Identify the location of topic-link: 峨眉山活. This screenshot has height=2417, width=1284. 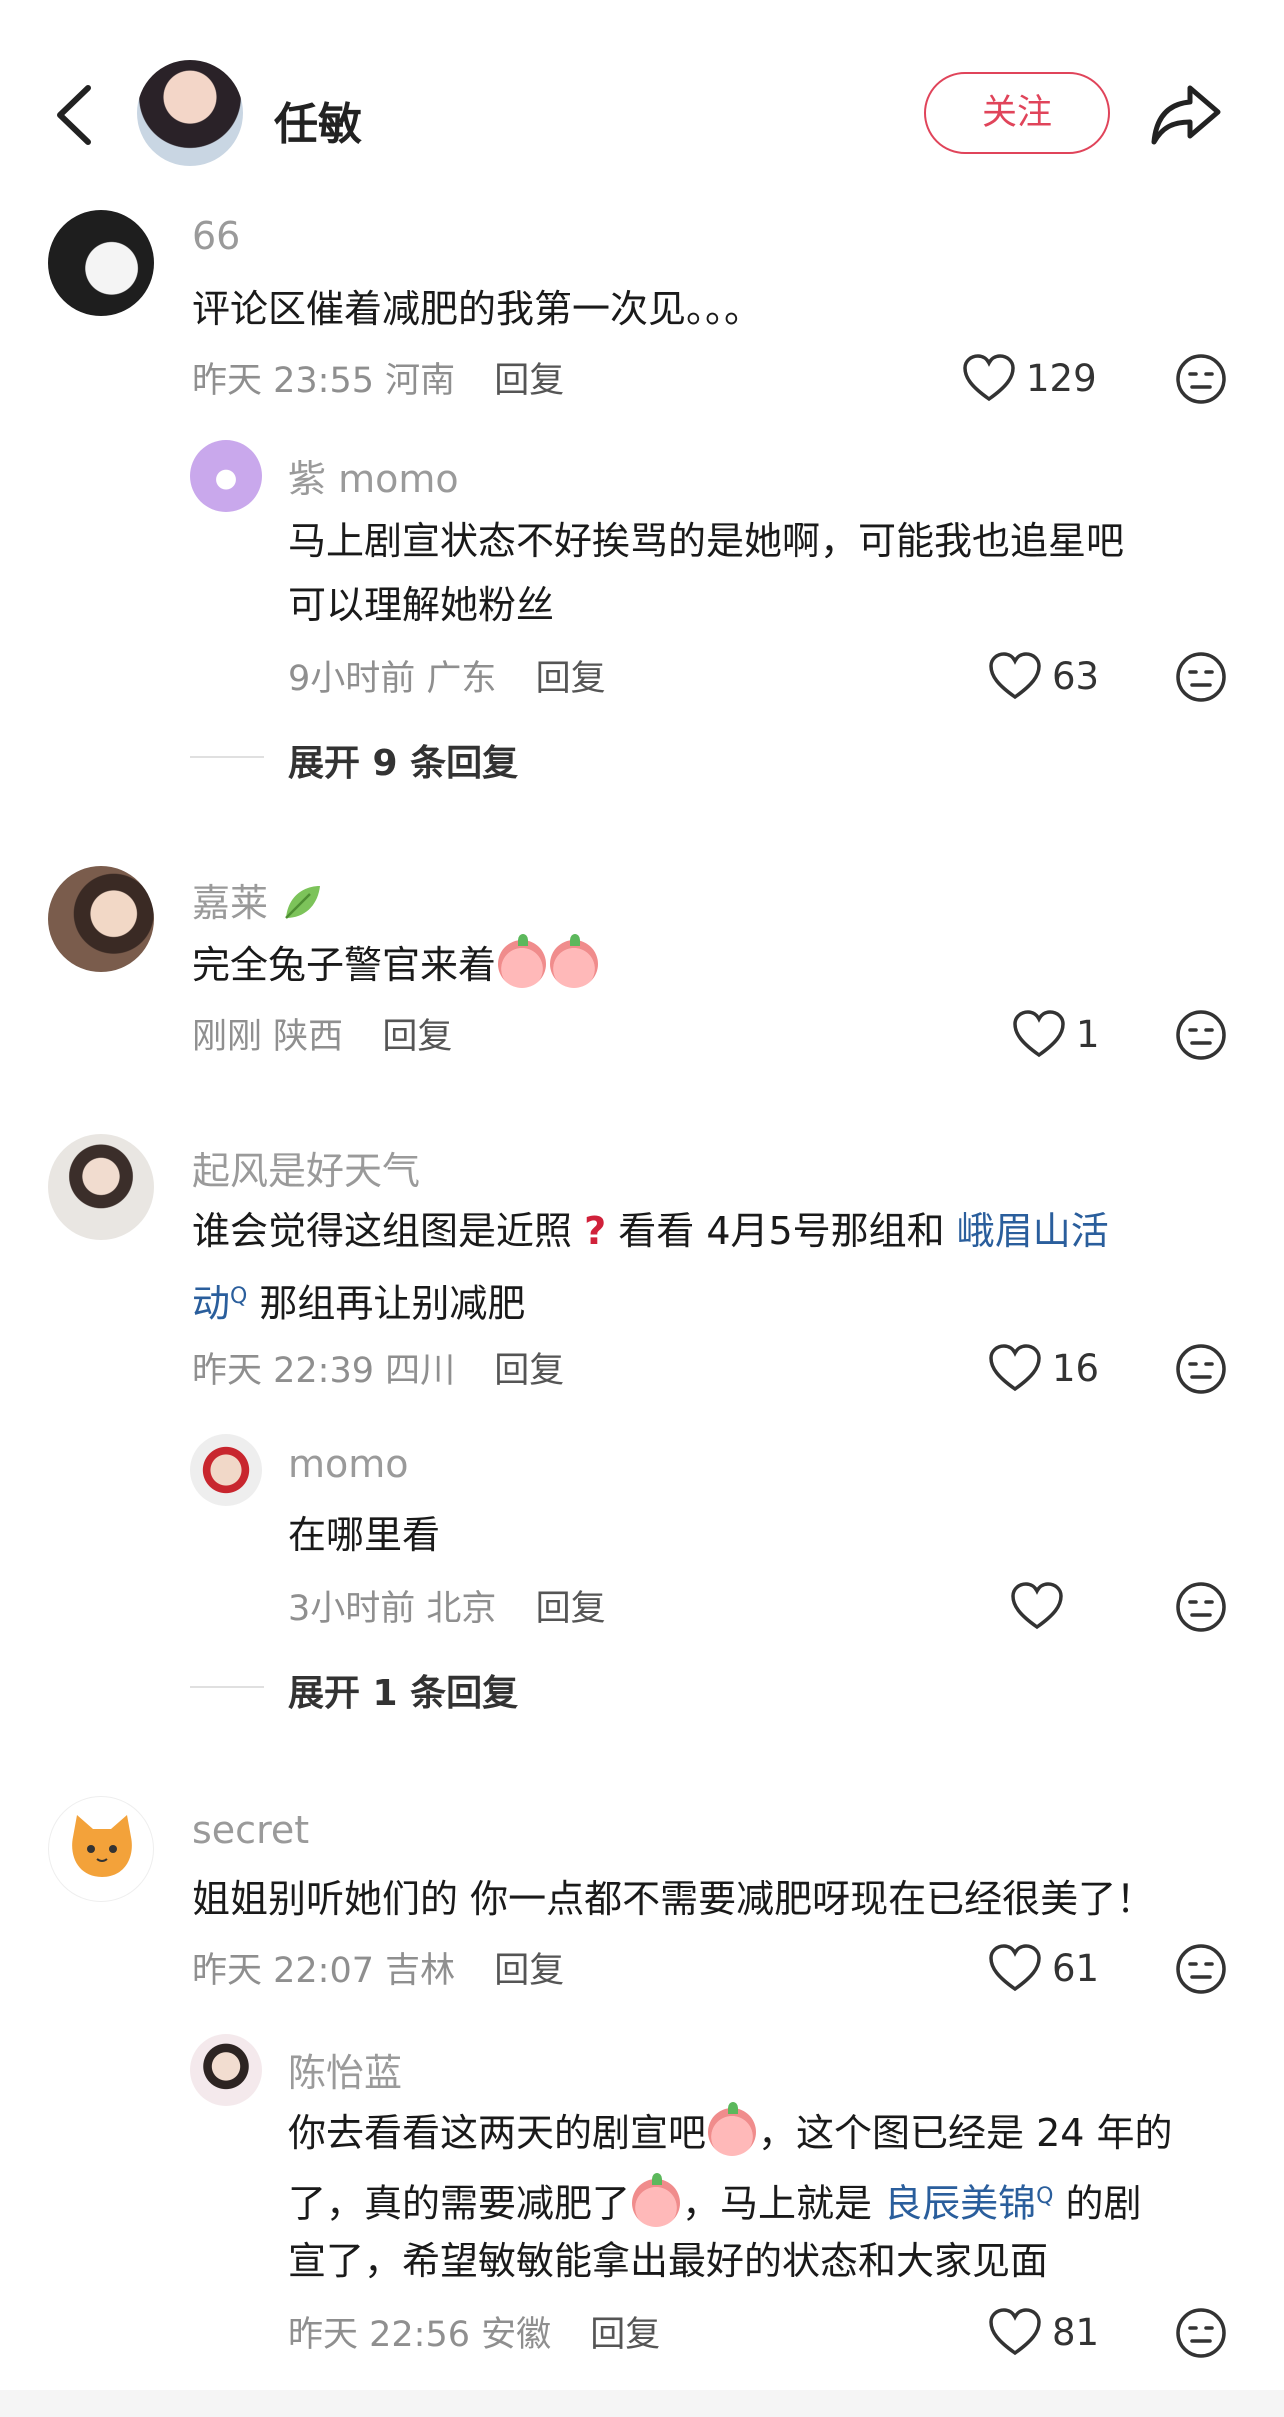
(1033, 1231).